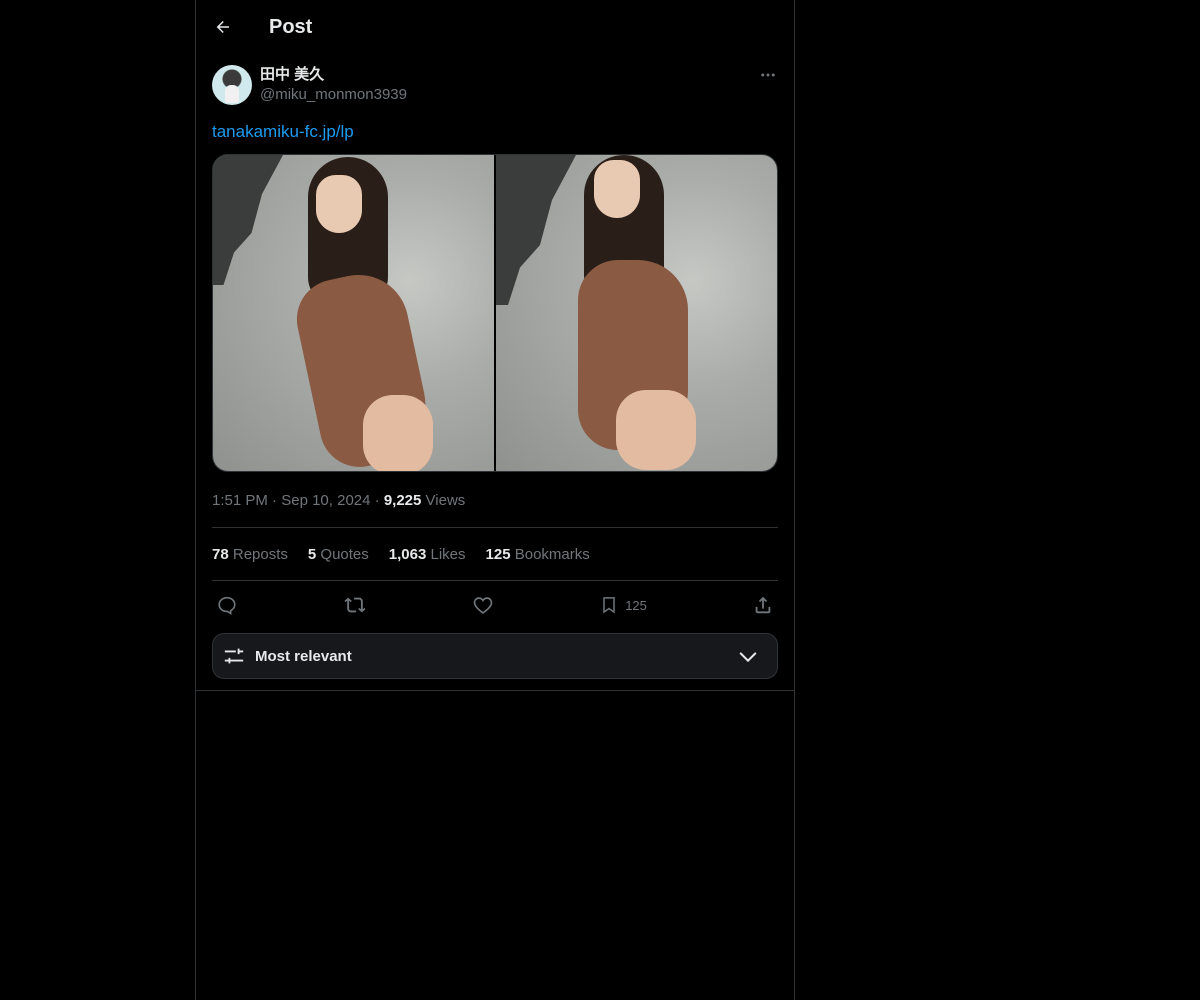 Image resolution: width=1200 pixels, height=1000 pixels. I want to click on author-info: 田中 美久 @miku_monmon3939, so click(333, 85).